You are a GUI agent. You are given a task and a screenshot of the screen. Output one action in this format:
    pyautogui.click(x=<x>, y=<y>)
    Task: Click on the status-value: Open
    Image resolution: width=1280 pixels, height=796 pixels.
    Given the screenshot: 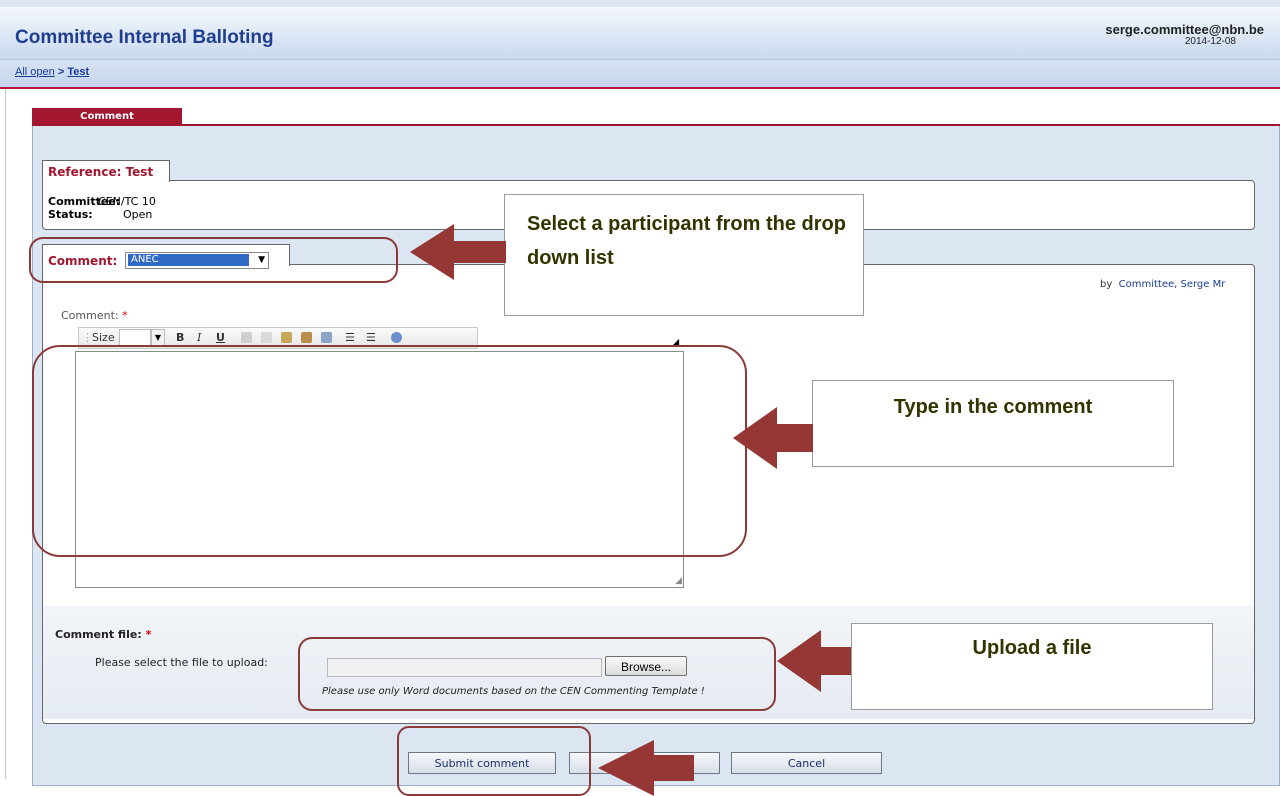 What is the action you would take?
    pyautogui.click(x=138, y=214)
    